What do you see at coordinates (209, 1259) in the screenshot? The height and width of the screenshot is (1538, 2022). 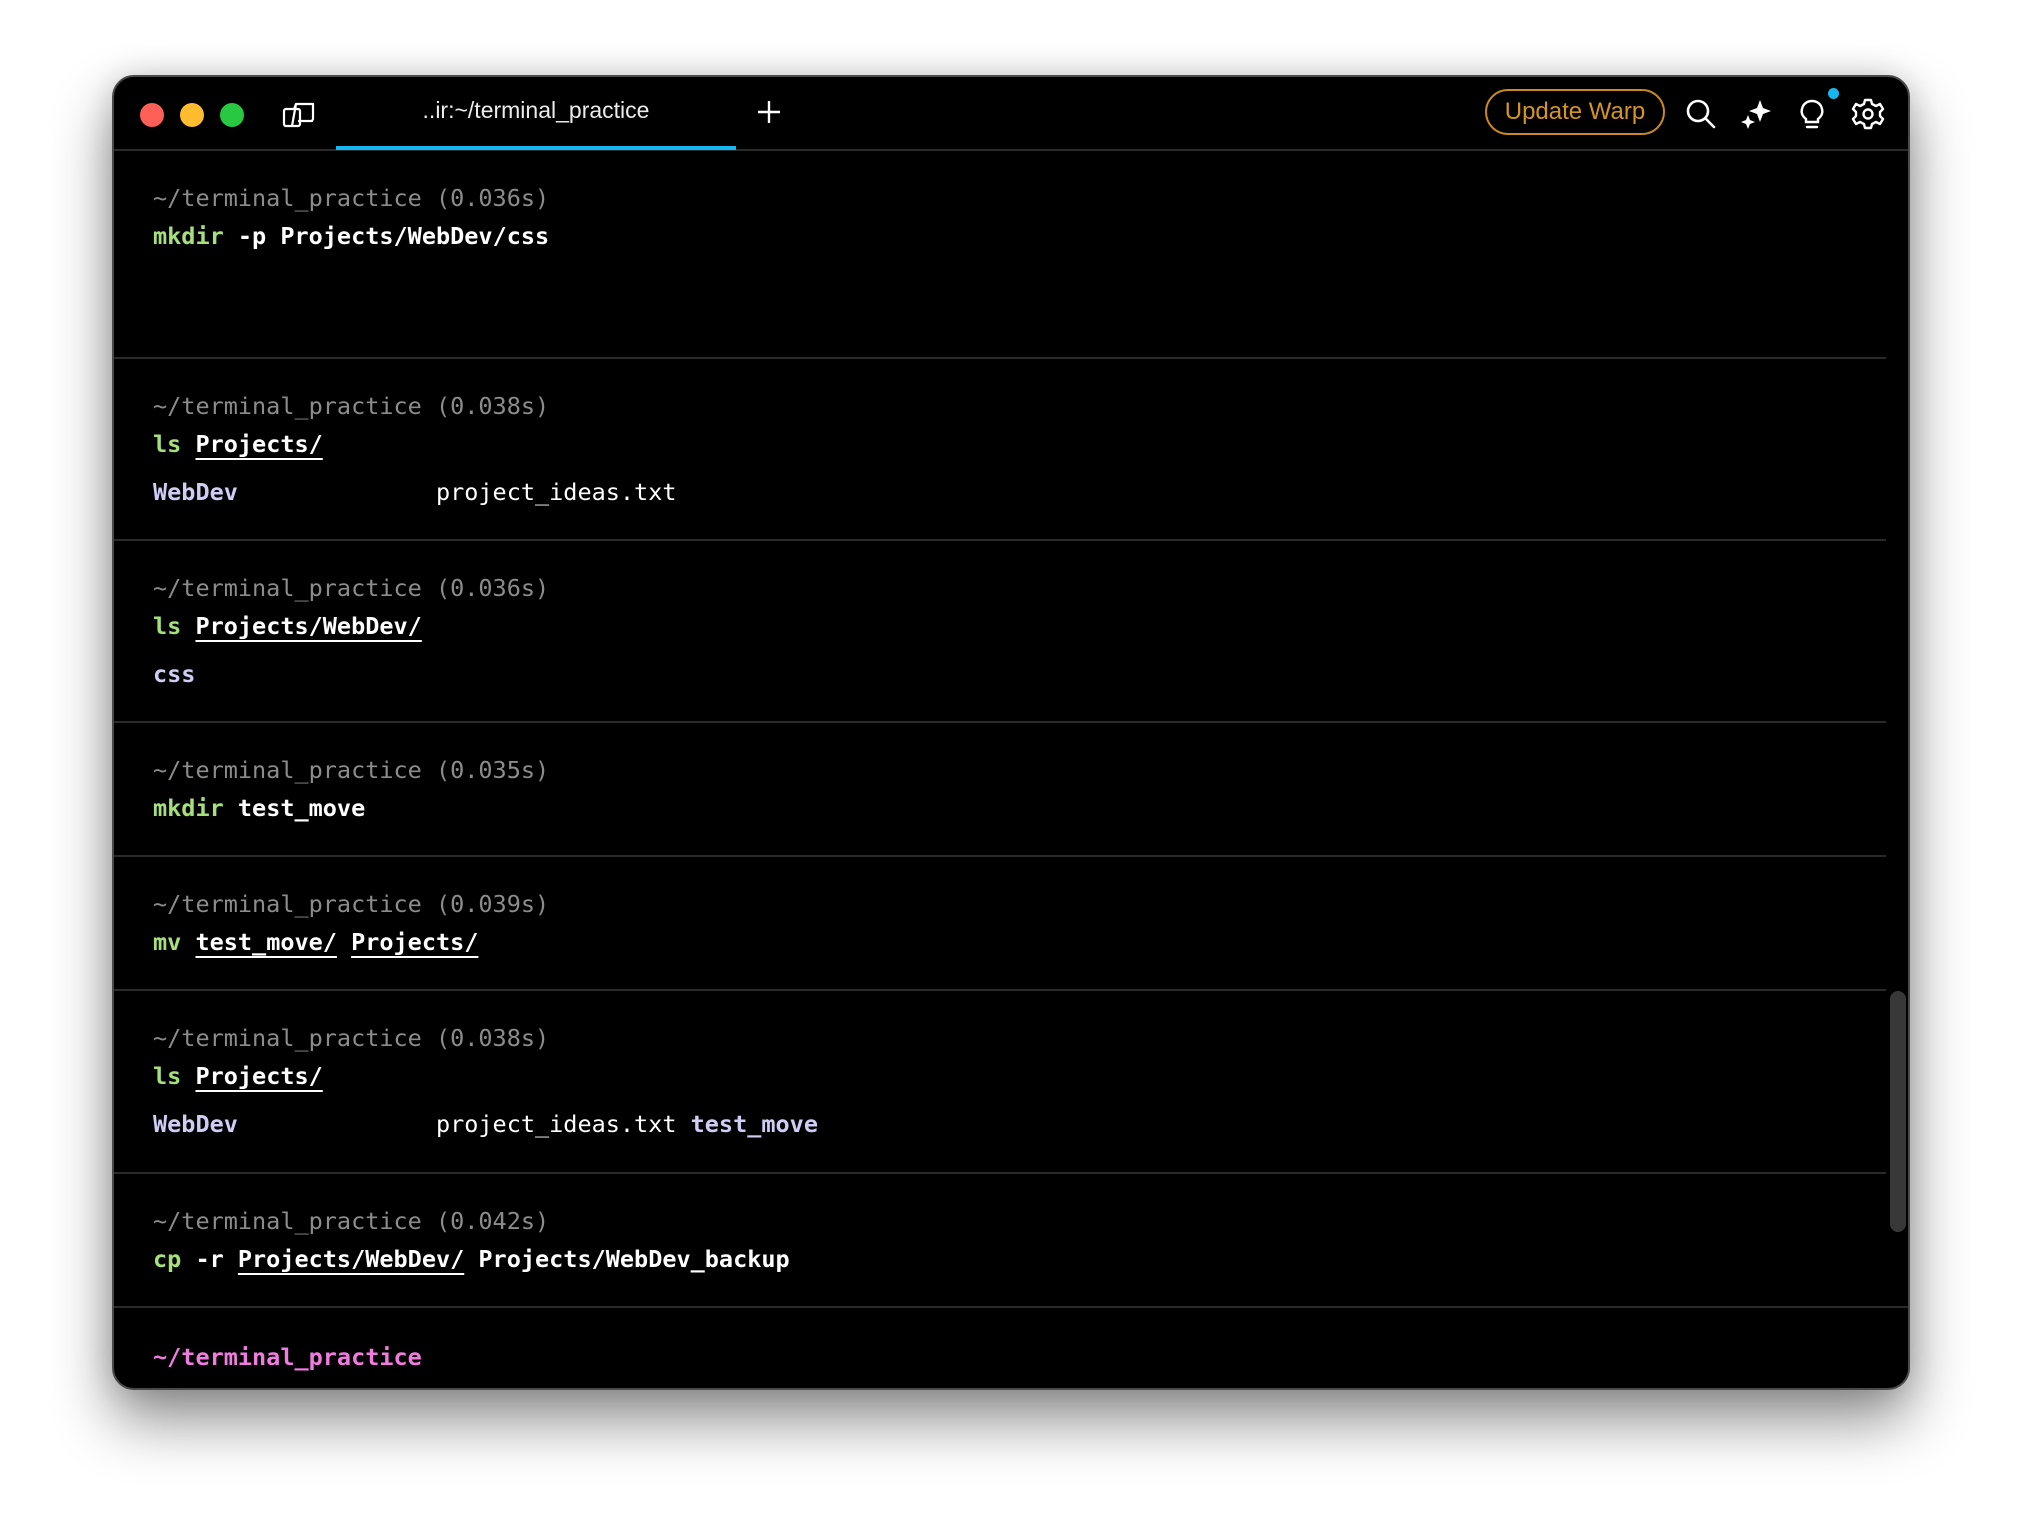 I see `command-arg: -r` at bounding box center [209, 1259].